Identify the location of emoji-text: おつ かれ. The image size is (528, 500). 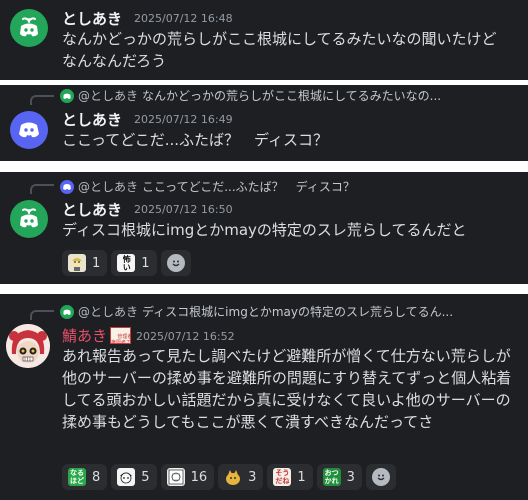
(331, 477).